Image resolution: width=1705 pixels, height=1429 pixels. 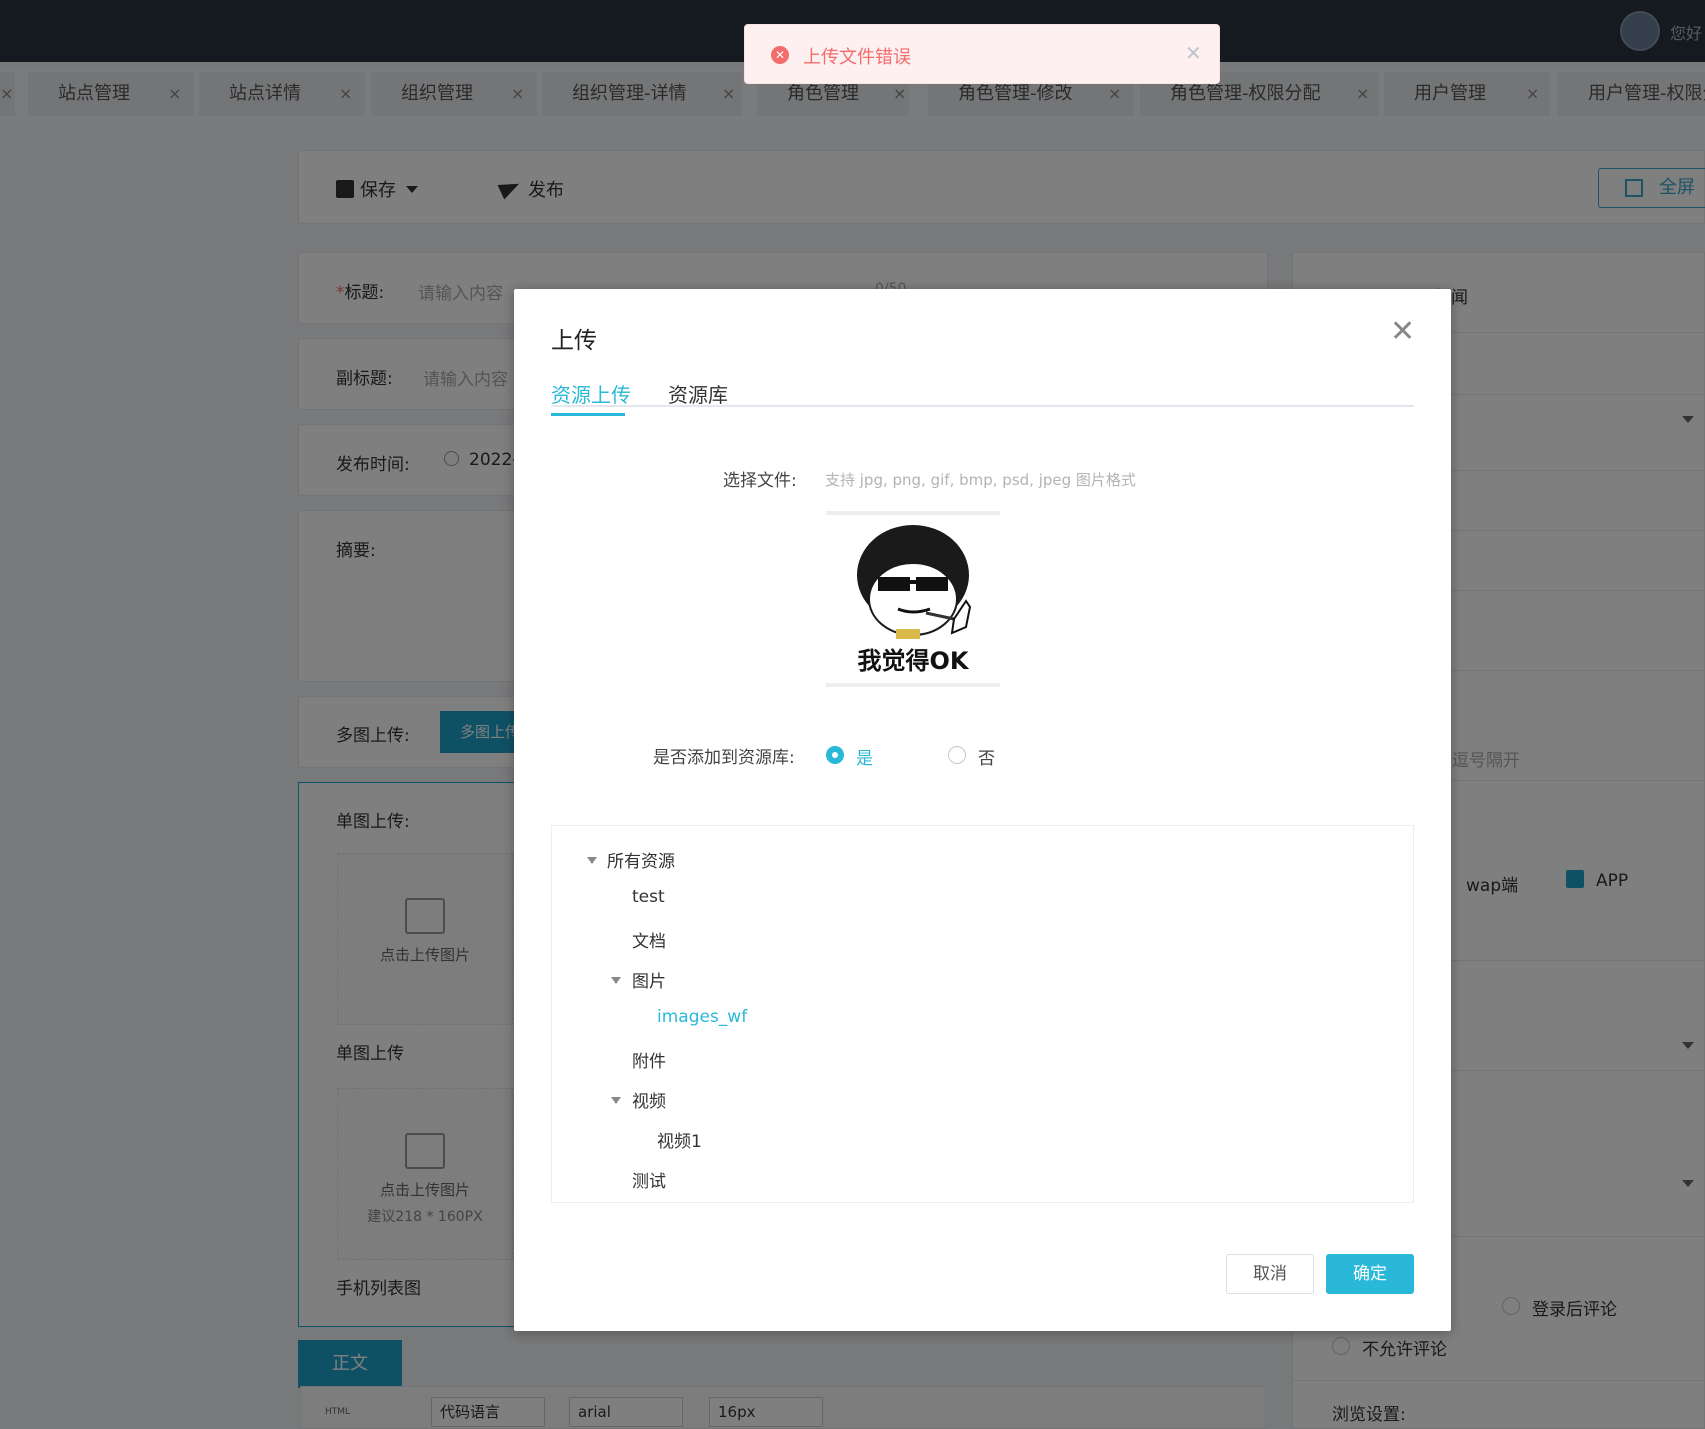 What do you see at coordinates (1270, 1274) in the screenshot?
I see `cancel-button: 取消` at bounding box center [1270, 1274].